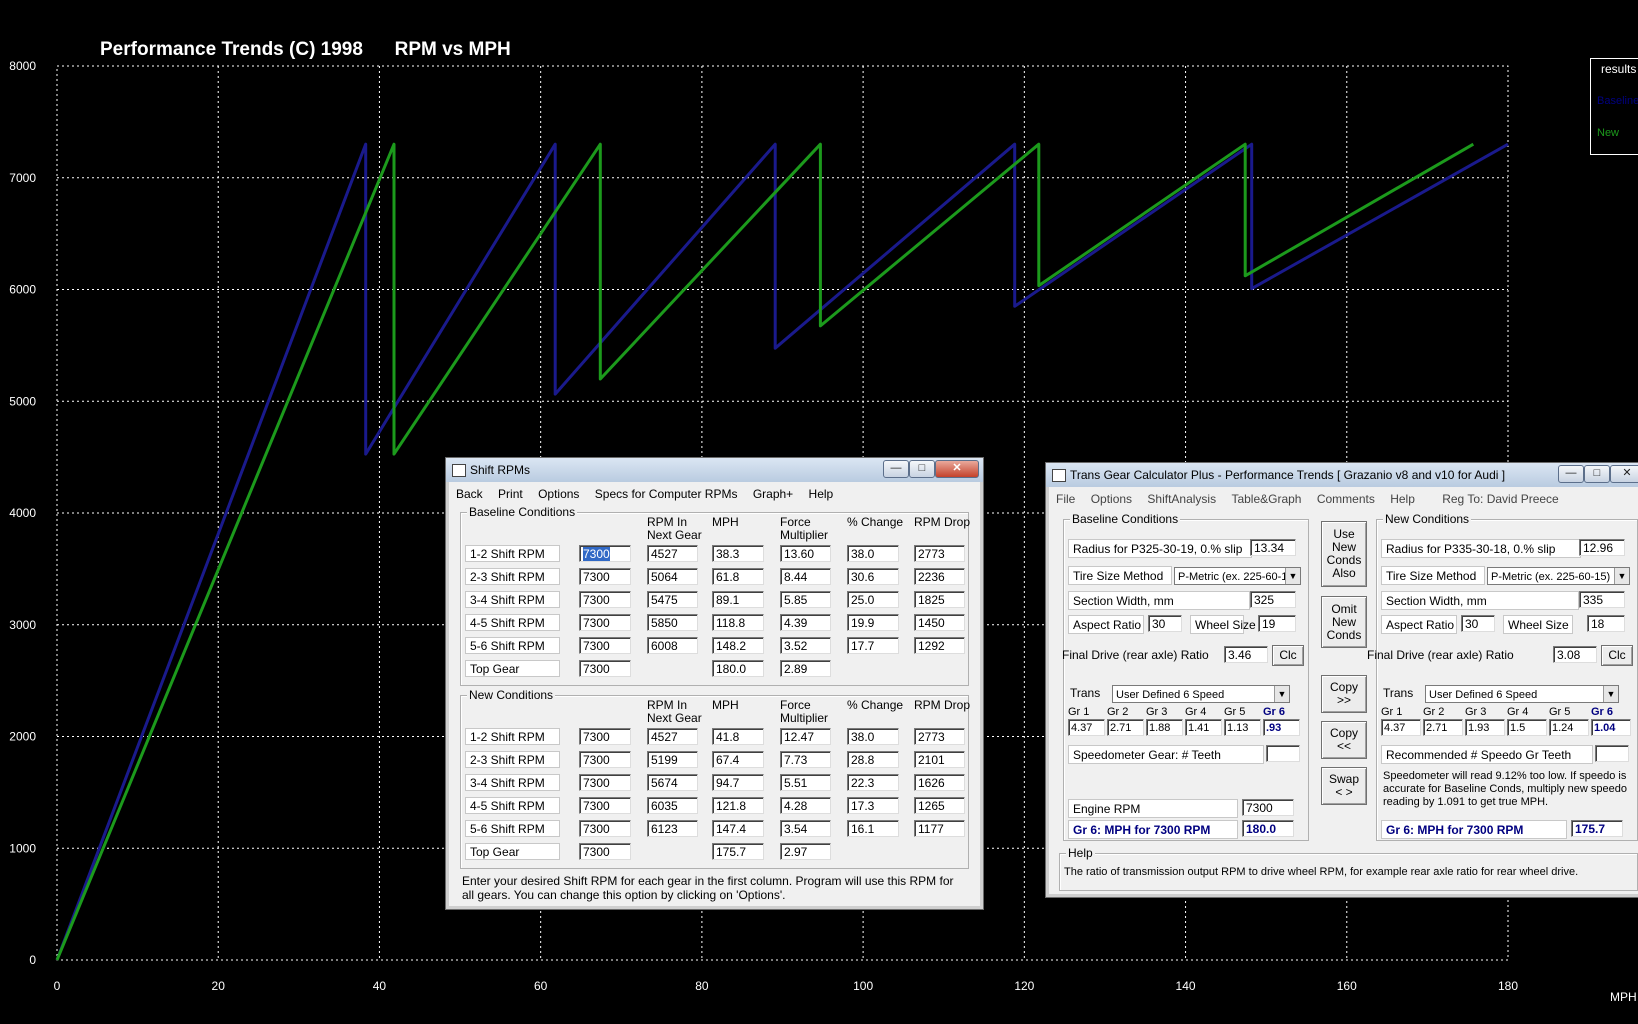  I want to click on trans-label: Trans, so click(1085, 693).